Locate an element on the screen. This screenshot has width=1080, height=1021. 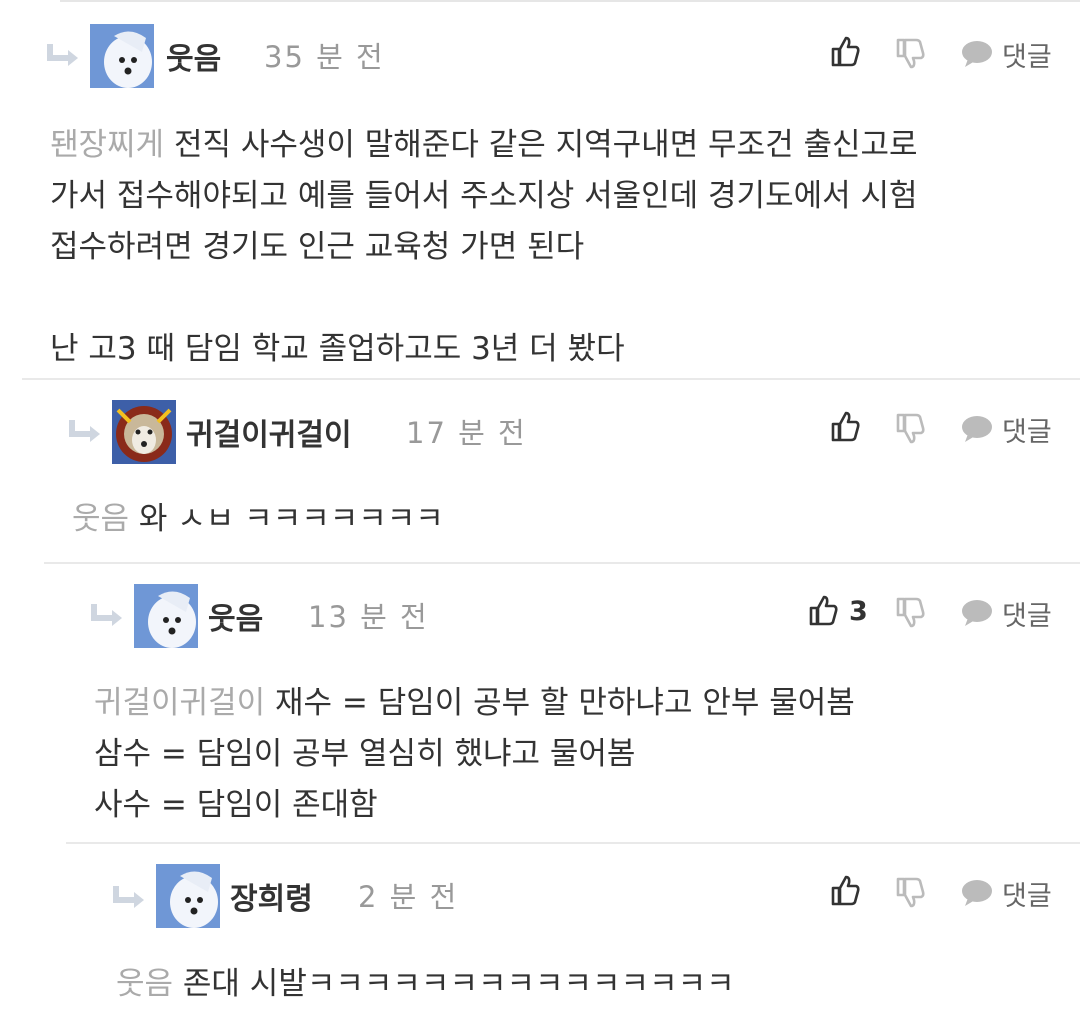
comment-line: 전직 사수생이 말해준다 같은 지역구내면 무조건 출신고로 is located at coordinates (545, 145).